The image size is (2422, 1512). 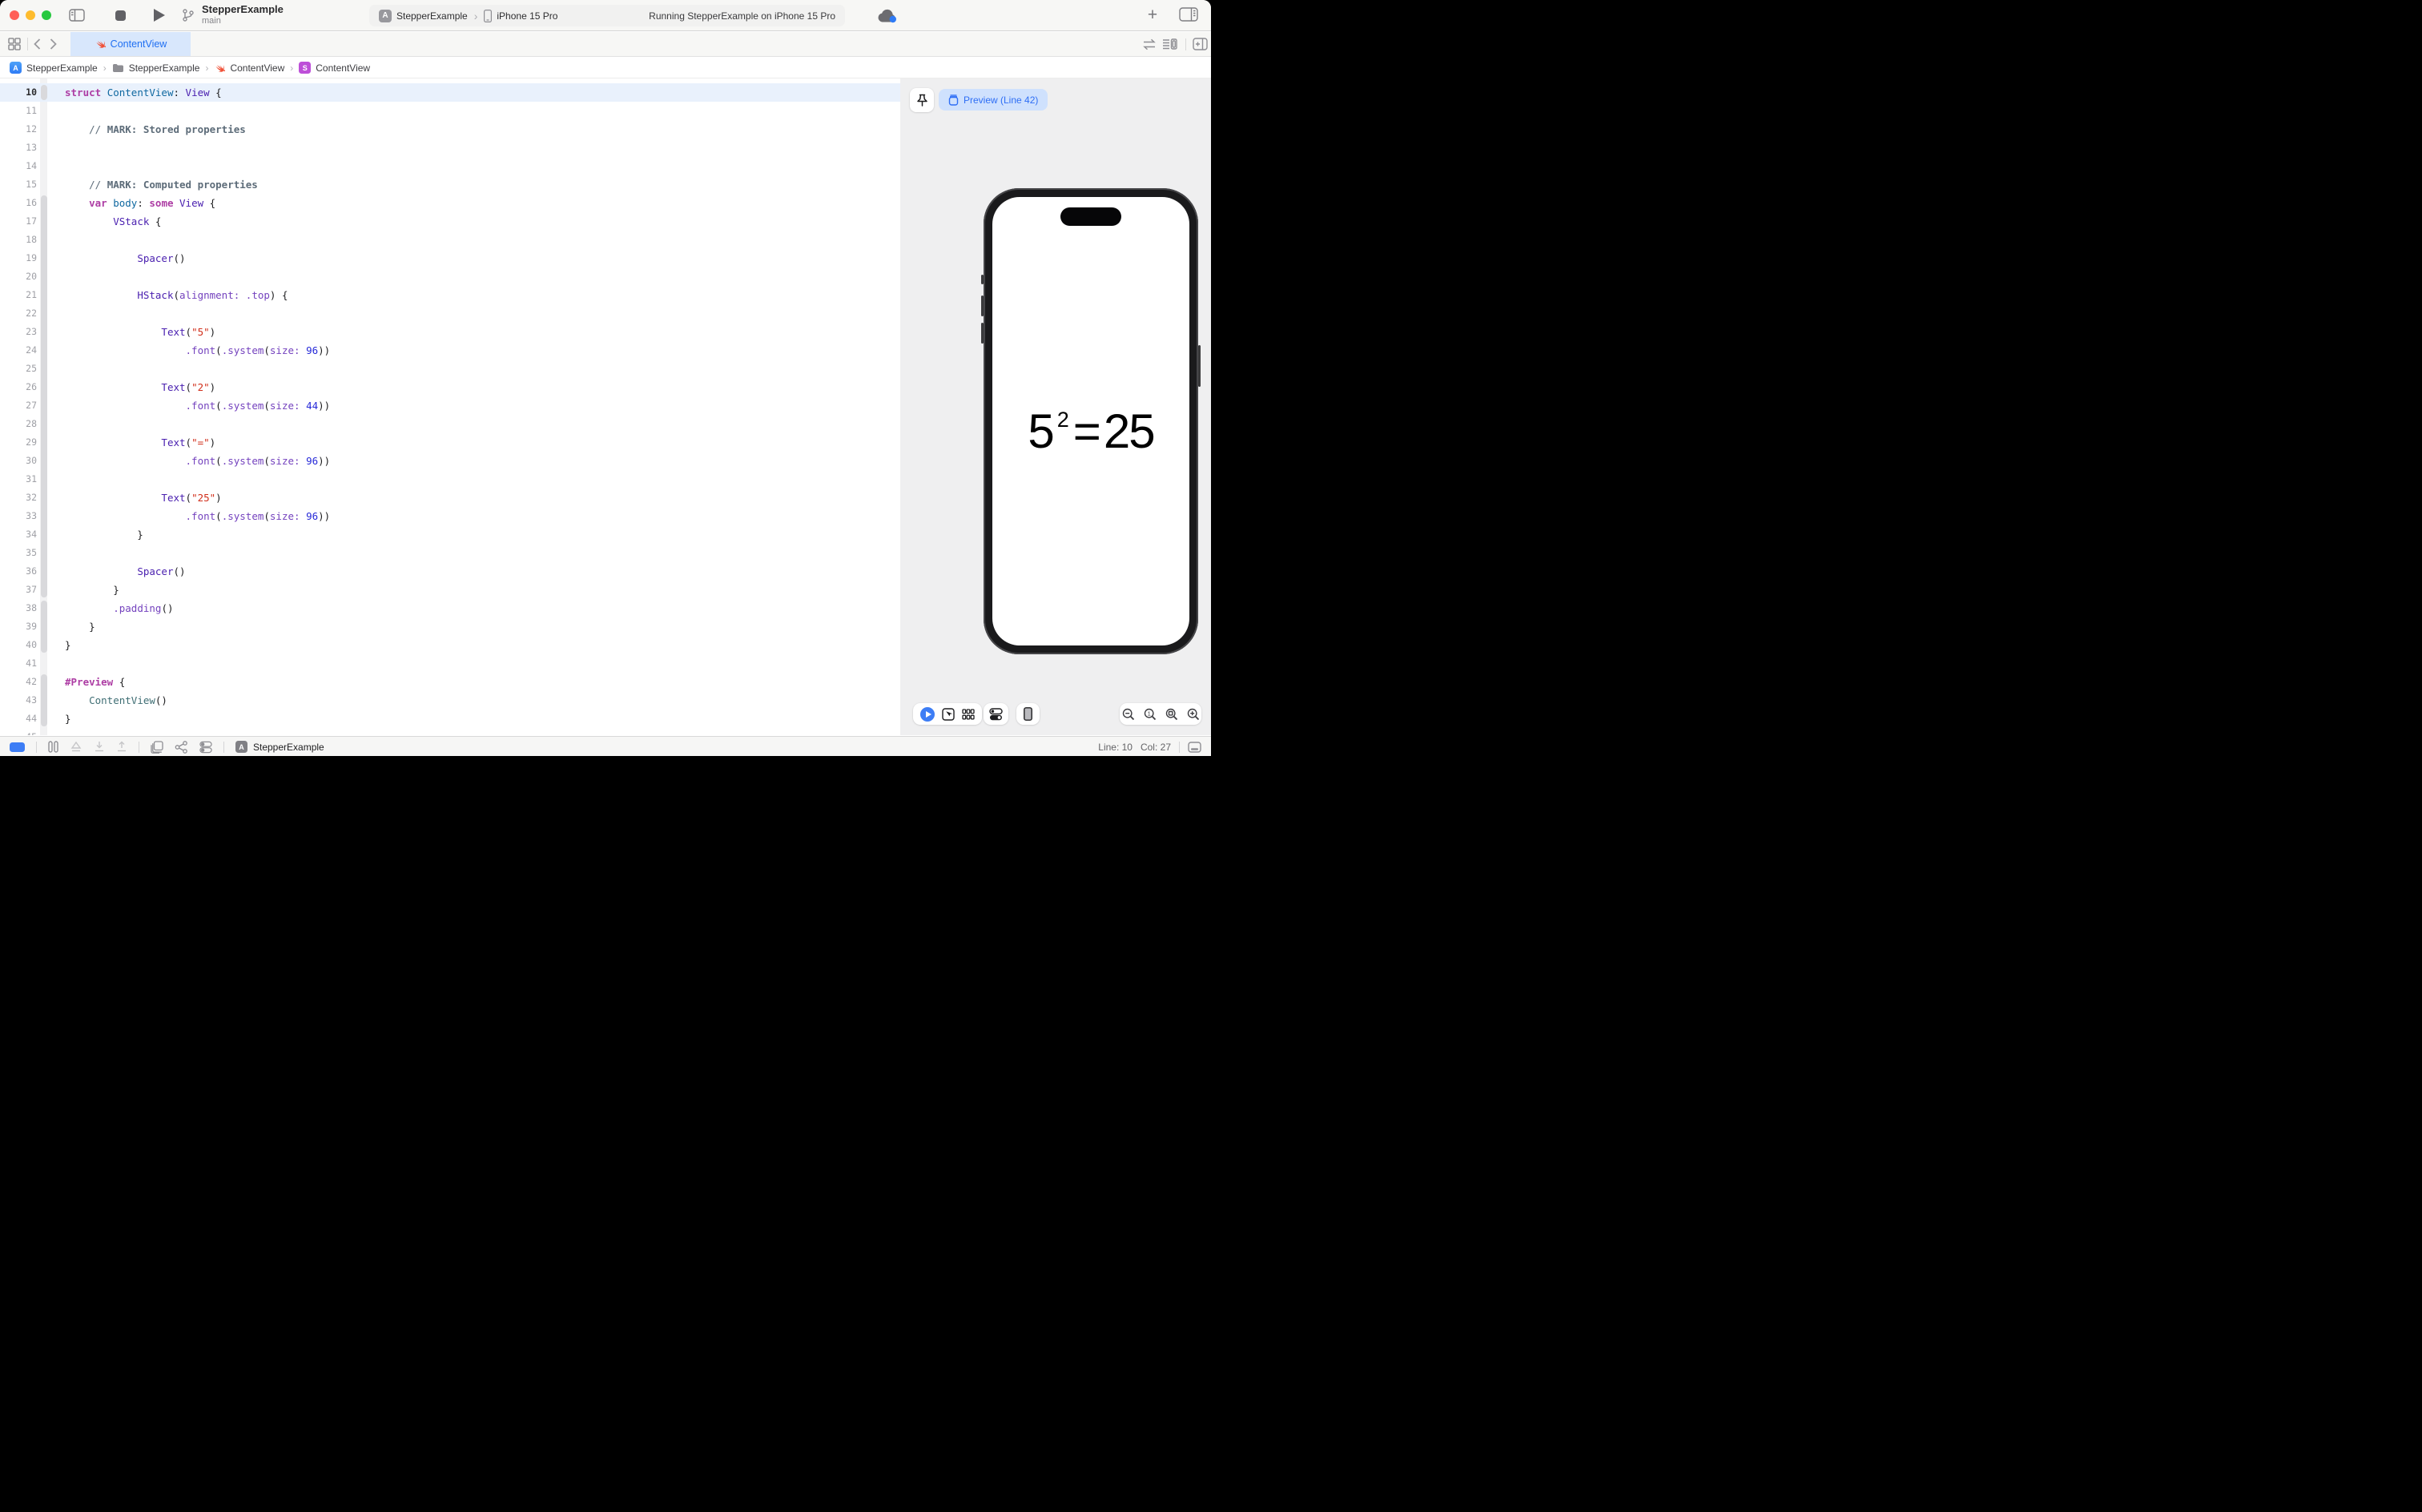 I want to click on minimize-window-button, so click(x=31, y=15).